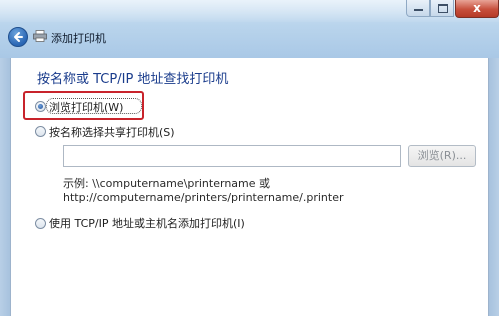 The width and height of the screenshot is (499, 316). What do you see at coordinates (147, 223) in the screenshot?
I see `option-tcpip-hostname-label: 使用 TCP/IP 地址或主机名添加打印机(I)` at bounding box center [147, 223].